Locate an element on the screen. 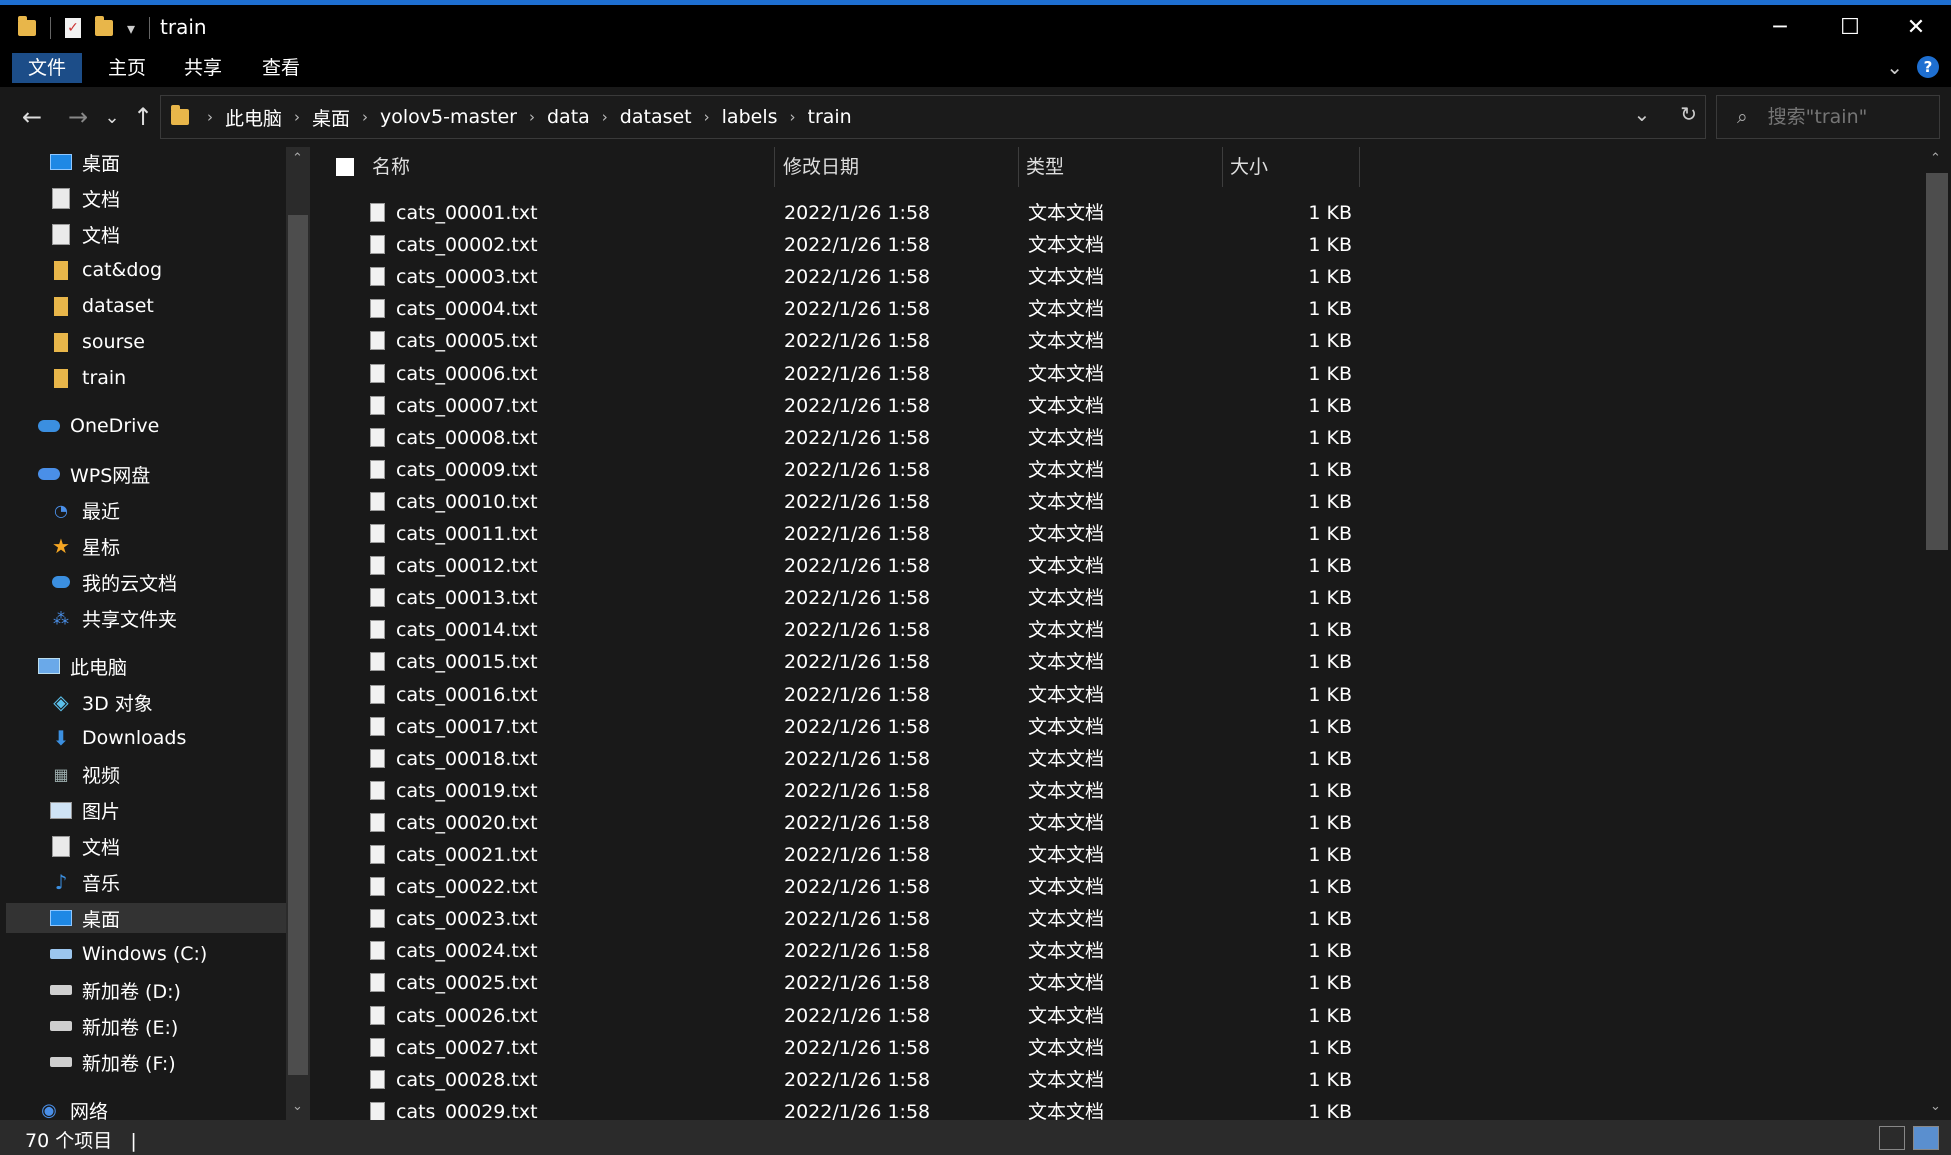  forward-button: → is located at coordinates (78, 117).